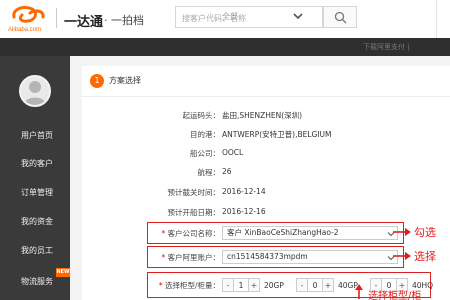 This screenshot has height=300, width=450. Describe the element at coordinates (205, 134) in the screenshot. I see `field-label: 目的港：` at that location.